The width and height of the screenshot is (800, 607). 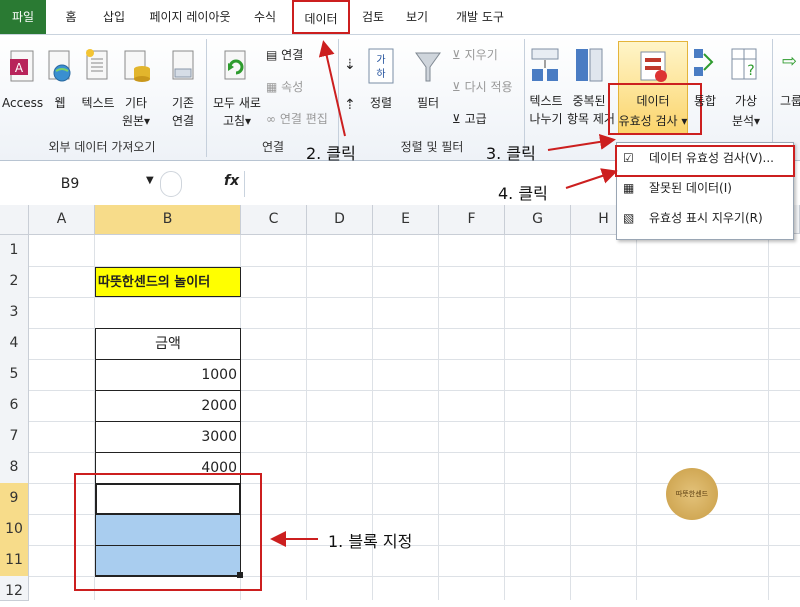 I want to click on annotation-step-2: 2. 클릭, so click(x=331, y=153).